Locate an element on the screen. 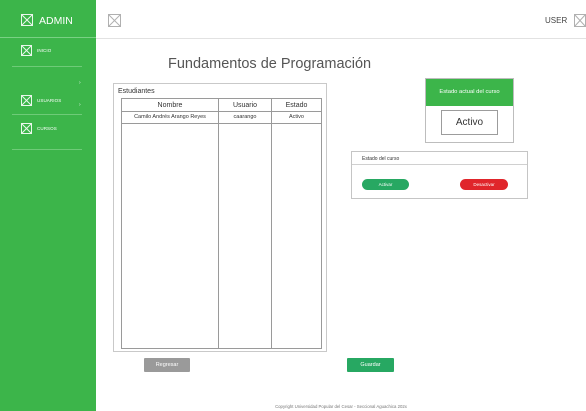 Image resolution: width=586 pixels, height=411 pixels. activate-button: Activar is located at coordinates (385, 184).